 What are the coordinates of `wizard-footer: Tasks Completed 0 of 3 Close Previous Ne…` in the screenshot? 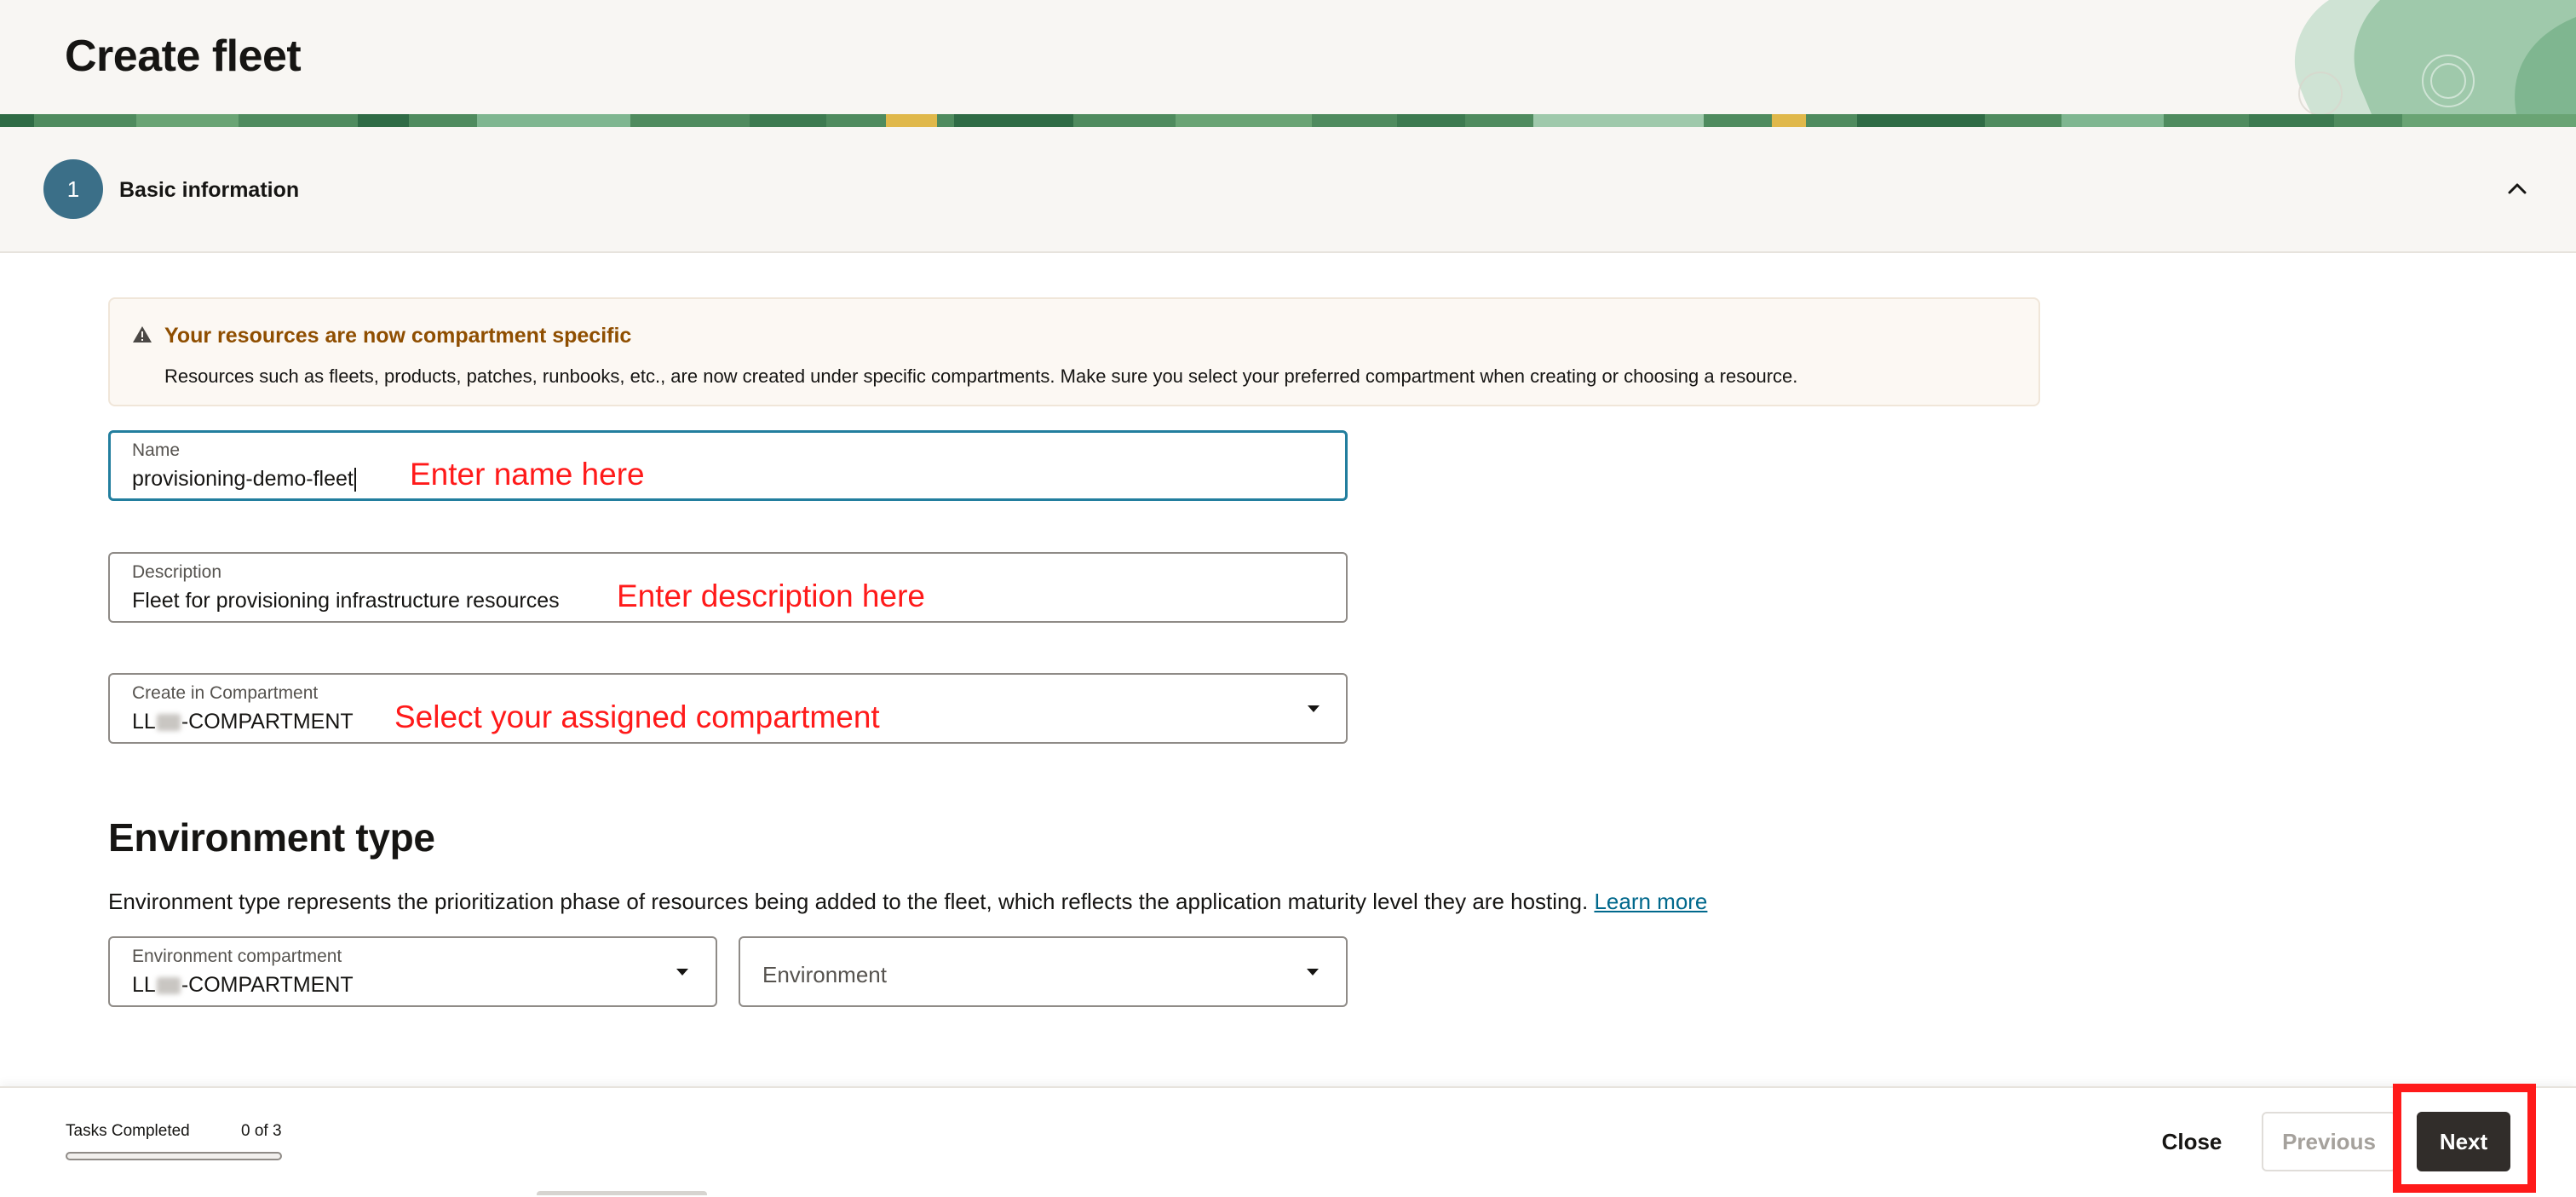 It's located at (1288, 1141).